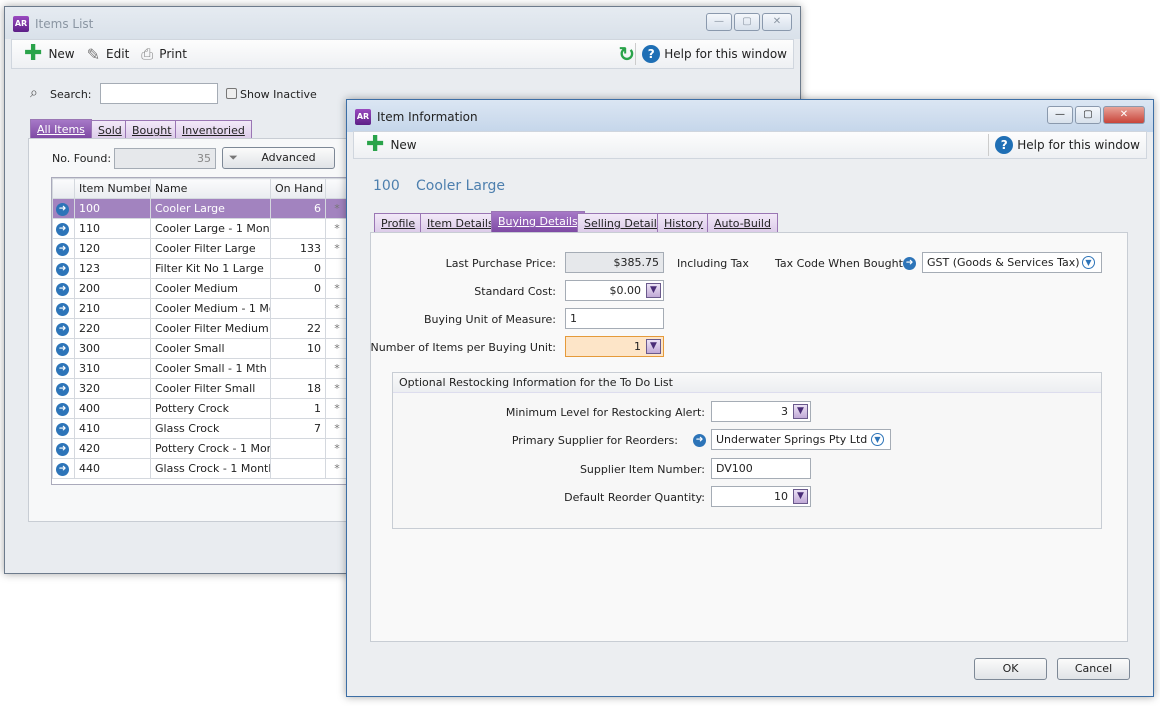  Describe the element at coordinates (200, 388) in the screenshot. I see `table-row: ➜ 320 Cooler Filter Small 18 *` at that location.